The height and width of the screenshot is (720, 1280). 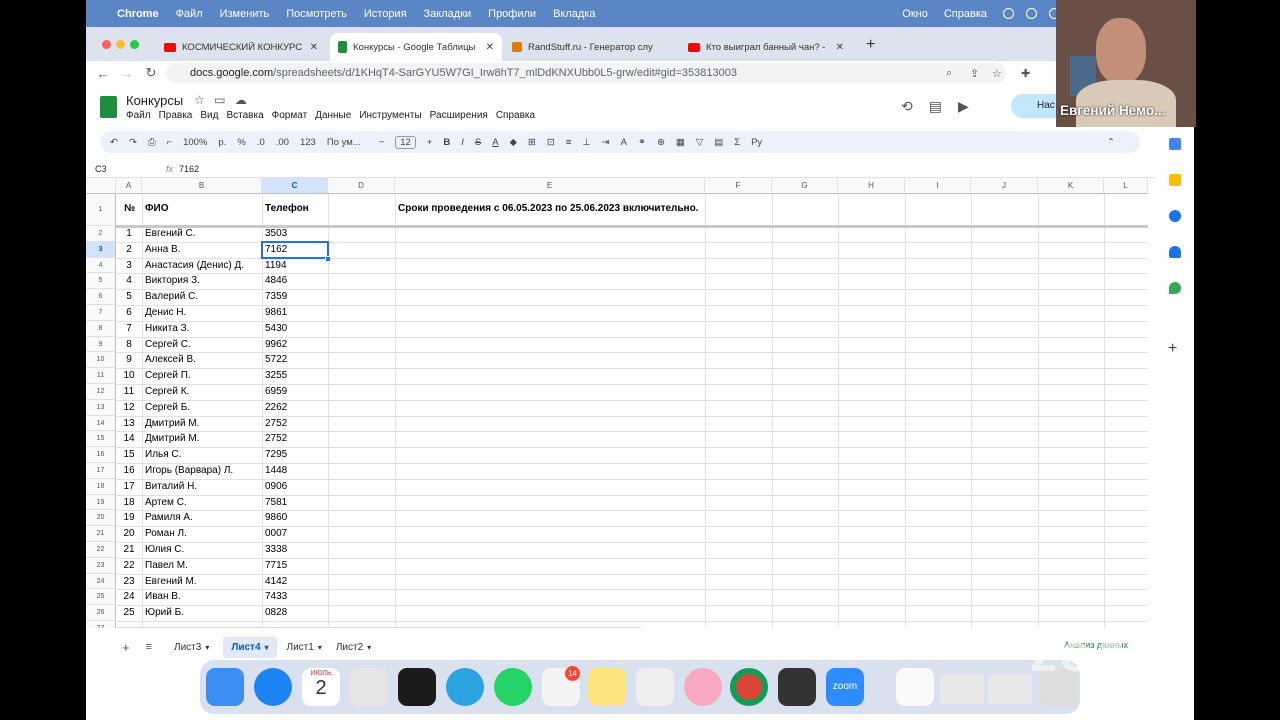 I want to click on close-icon: ✕, so click(x=314, y=47).